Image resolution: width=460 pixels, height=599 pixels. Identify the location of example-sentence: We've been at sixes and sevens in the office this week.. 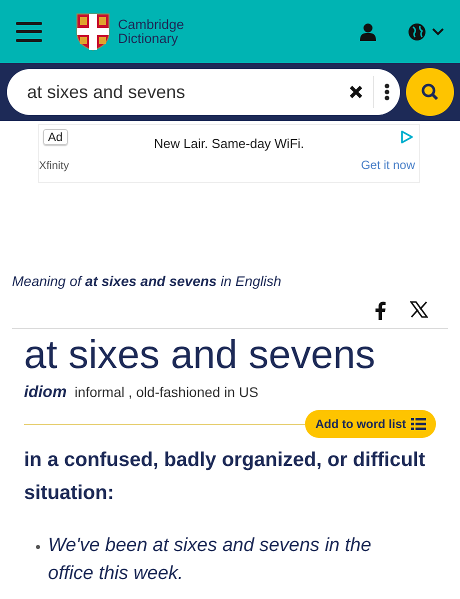
(210, 560).